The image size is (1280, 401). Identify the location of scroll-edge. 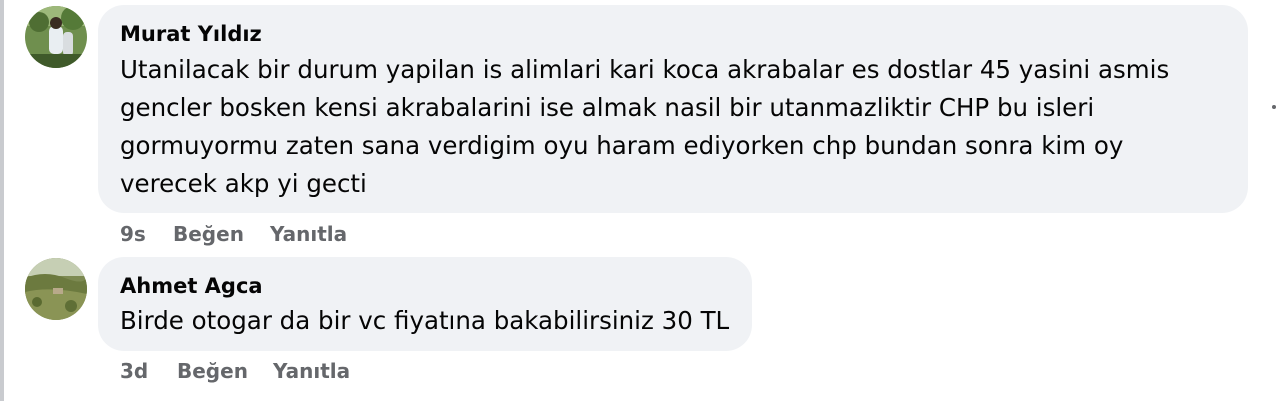
(2, 200).